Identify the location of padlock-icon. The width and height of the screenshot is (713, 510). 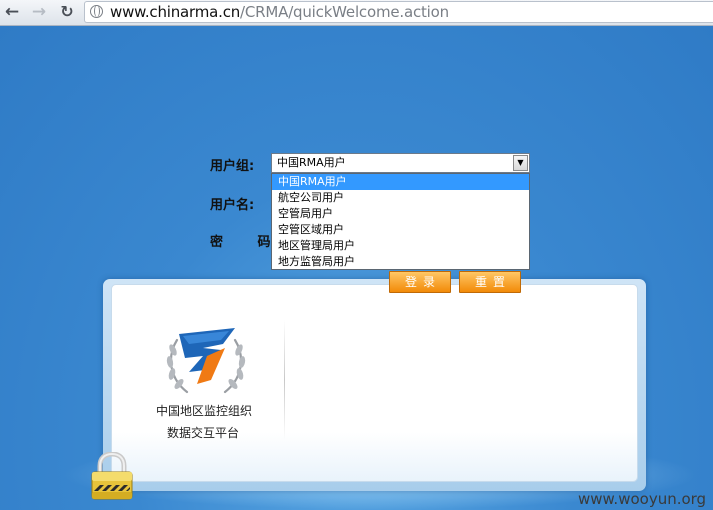
(112, 476).